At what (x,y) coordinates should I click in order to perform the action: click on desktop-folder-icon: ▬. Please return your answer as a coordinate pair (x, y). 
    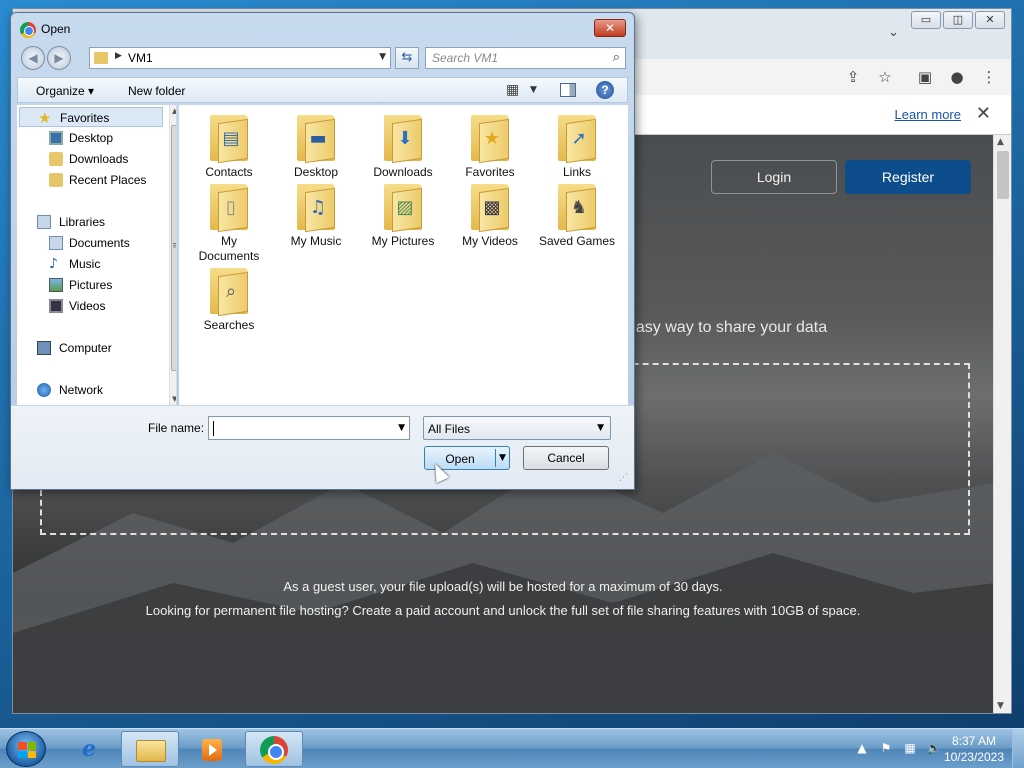
    Looking at the image, I should click on (316, 139).